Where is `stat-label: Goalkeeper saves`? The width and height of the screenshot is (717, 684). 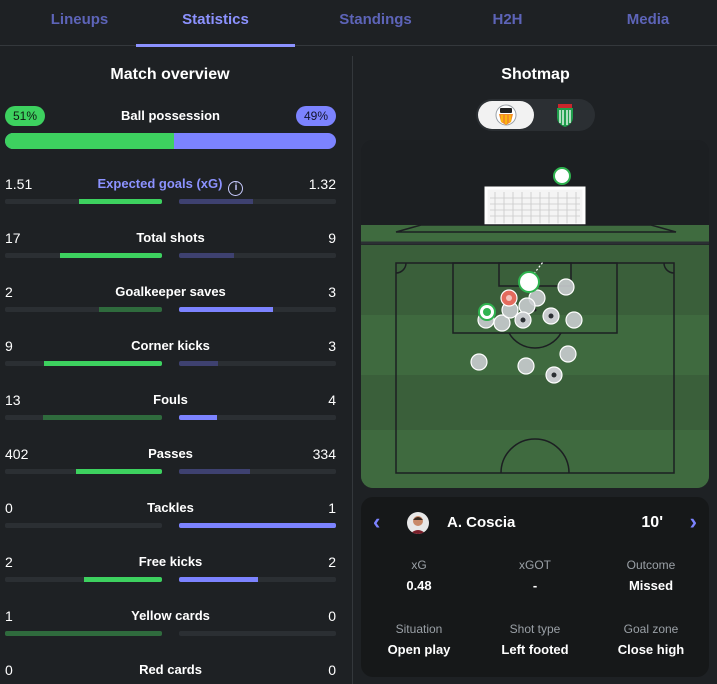 stat-label: Goalkeeper saves is located at coordinates (170, 292).